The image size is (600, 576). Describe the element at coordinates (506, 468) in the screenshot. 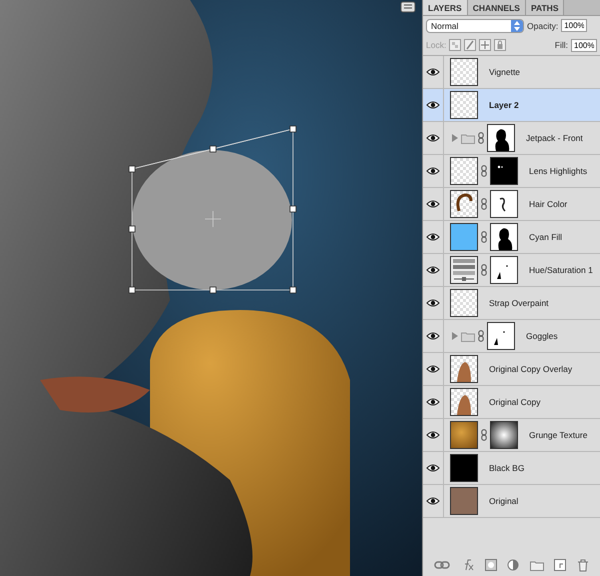

I see `layer-name: Black BG` at that location.